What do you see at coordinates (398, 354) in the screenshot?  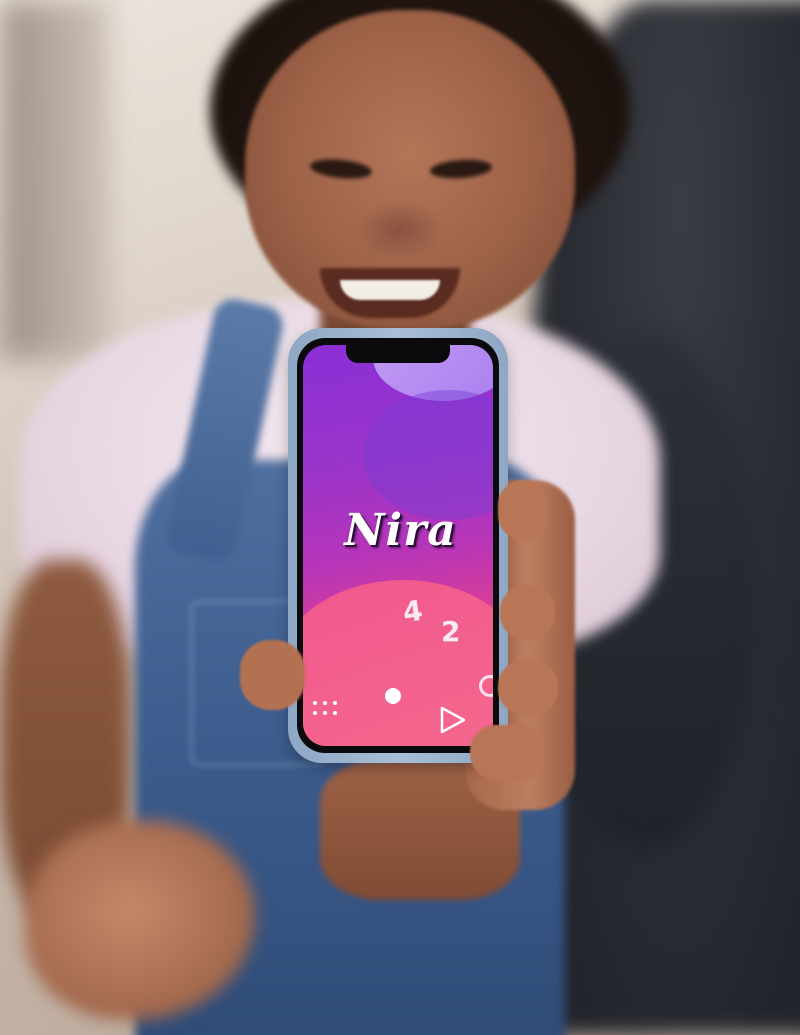 I see `phone-notch` at bounding box center [398, 354].